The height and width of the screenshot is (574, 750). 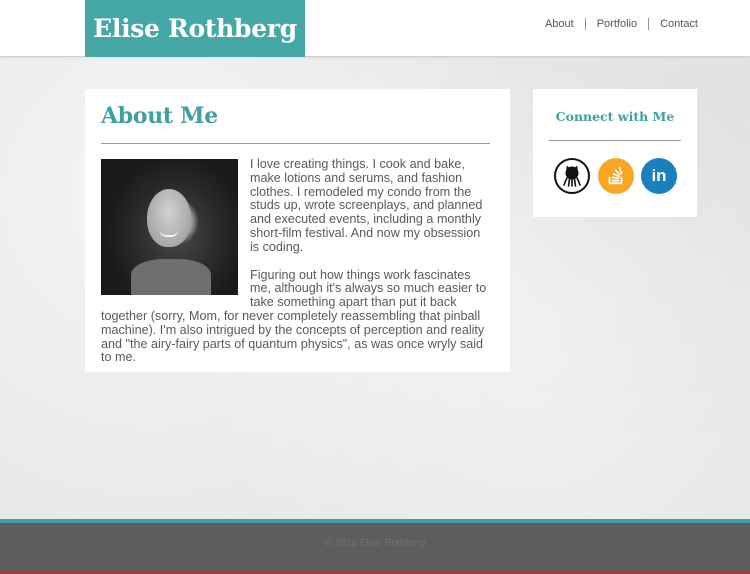 What do you see at coordinates (615, 153) in the screenshot?
I see `connect-card: Connect with Me in` at bounding box center [615, 153].